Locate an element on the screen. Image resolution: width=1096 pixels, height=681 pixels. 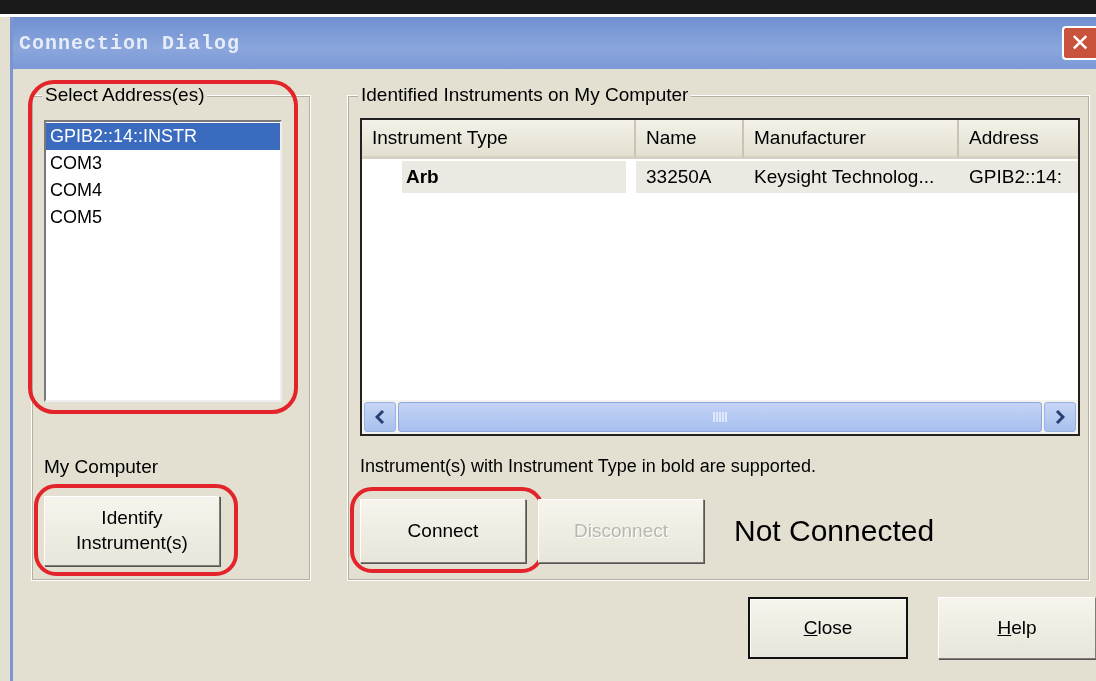
scroll-left-button is located at coordinates (380, 417).